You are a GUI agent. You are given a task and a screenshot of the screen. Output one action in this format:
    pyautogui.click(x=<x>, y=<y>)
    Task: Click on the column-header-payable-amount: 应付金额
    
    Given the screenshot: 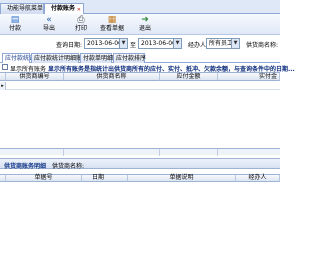 What is the action you would take?
    pyautogui.click(x=189, y=77)
    